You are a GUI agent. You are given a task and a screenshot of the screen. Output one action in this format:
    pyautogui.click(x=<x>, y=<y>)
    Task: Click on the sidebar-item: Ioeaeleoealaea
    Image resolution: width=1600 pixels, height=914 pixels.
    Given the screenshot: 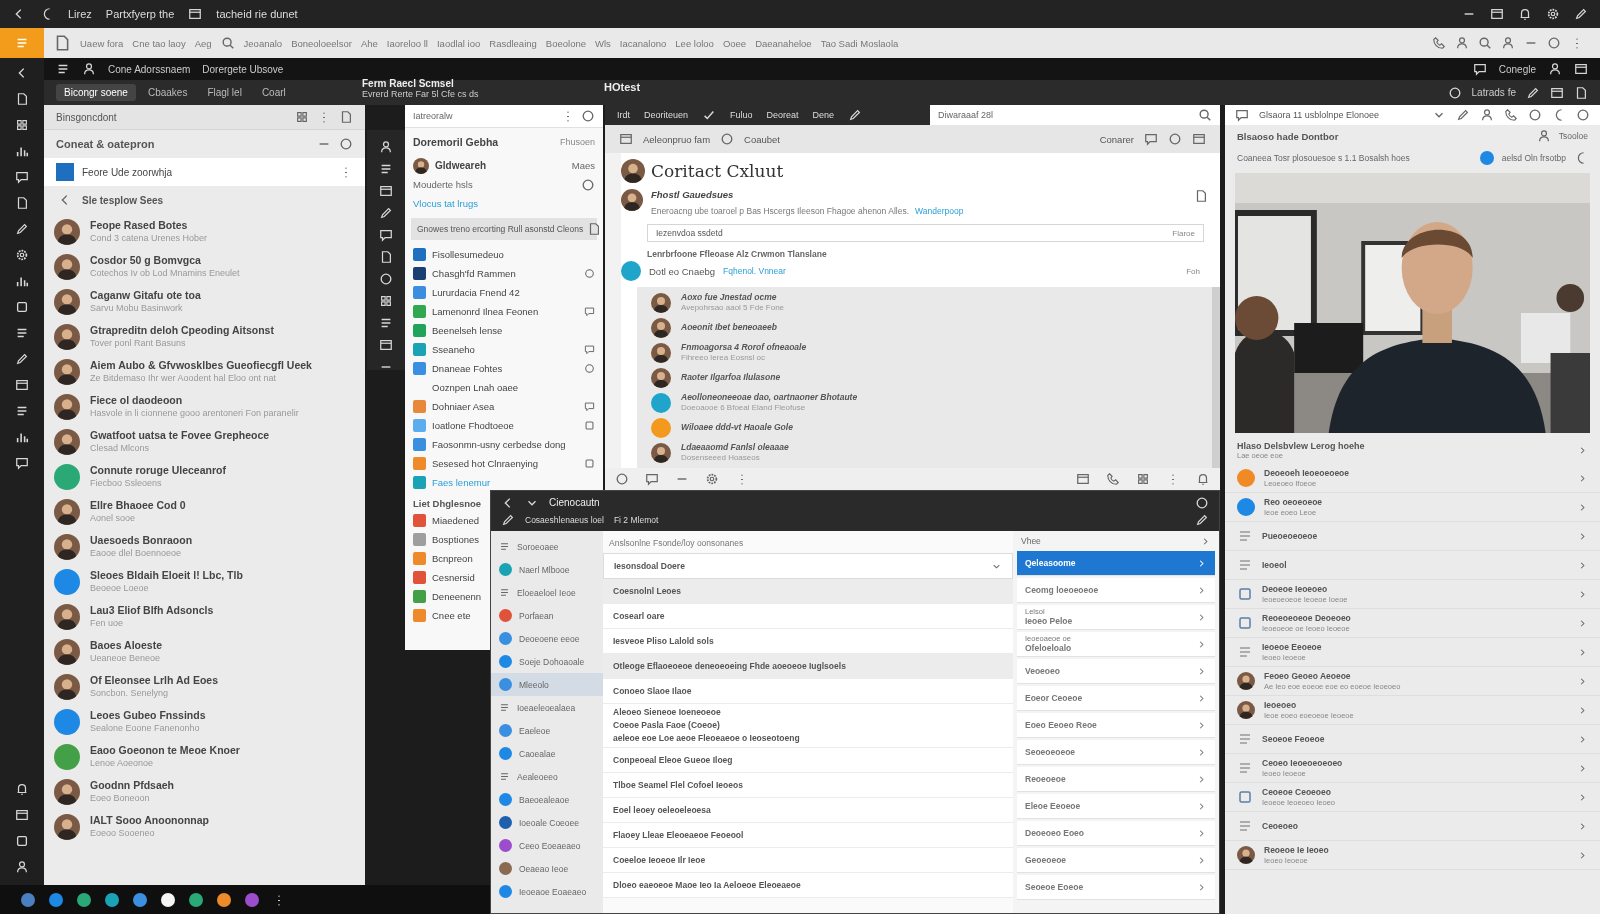 What is the action you would take?
    pyautogui.click(x=547, y=707)
    